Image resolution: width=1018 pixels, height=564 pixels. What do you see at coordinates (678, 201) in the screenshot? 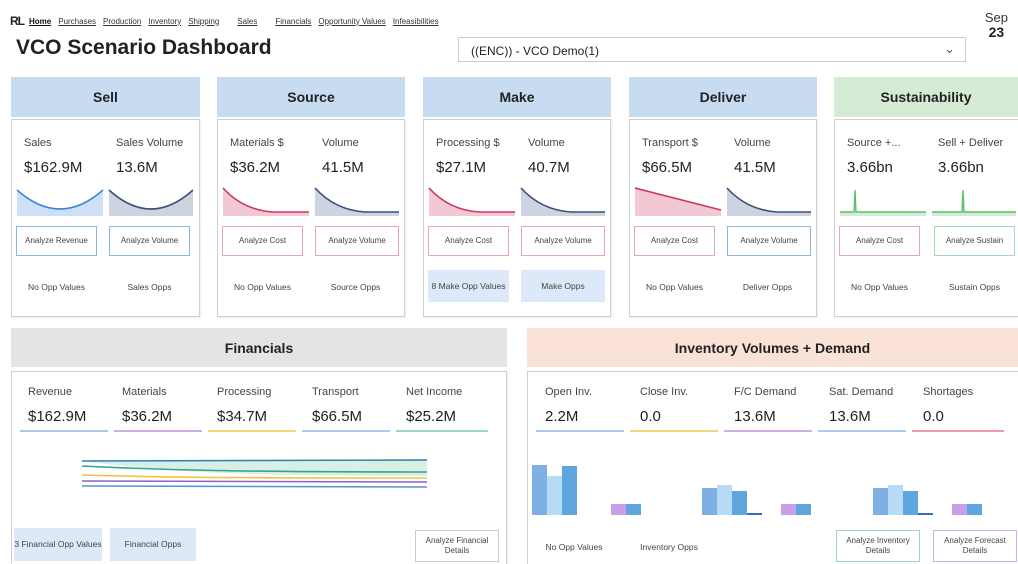
I see `transport-sparkline` at bounding box center [678, 201].